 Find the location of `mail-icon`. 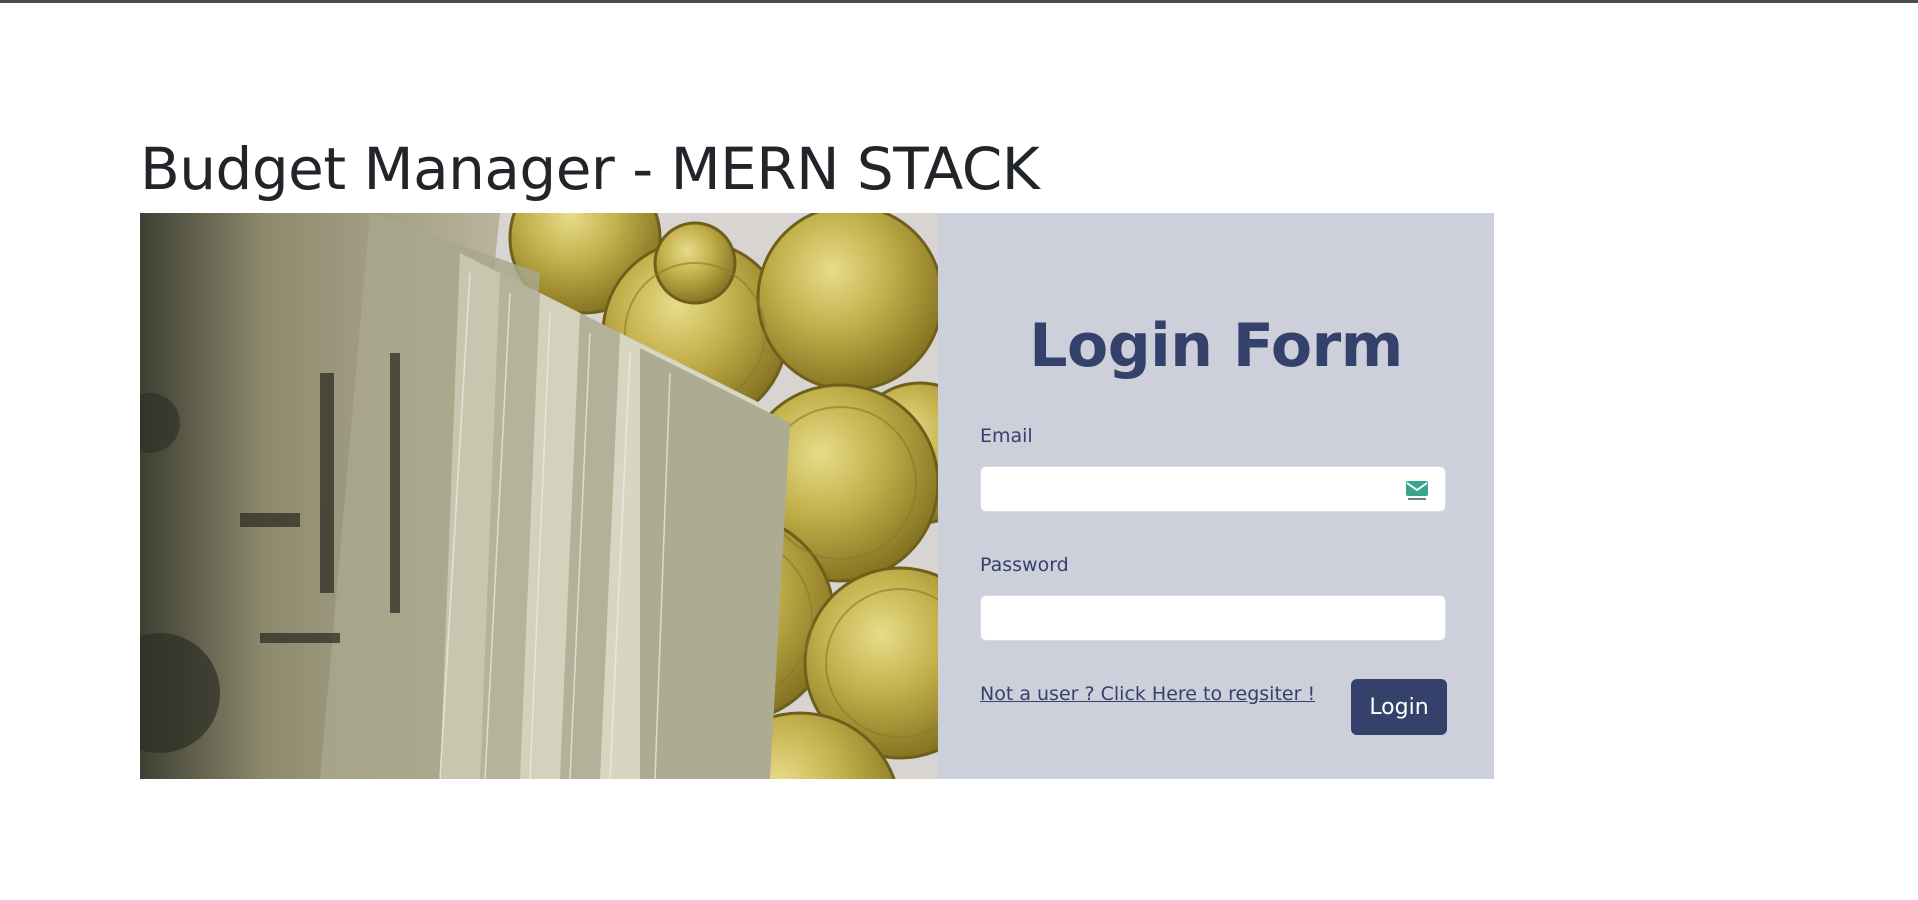

mail-icon is located at coordinates (1417, 490).